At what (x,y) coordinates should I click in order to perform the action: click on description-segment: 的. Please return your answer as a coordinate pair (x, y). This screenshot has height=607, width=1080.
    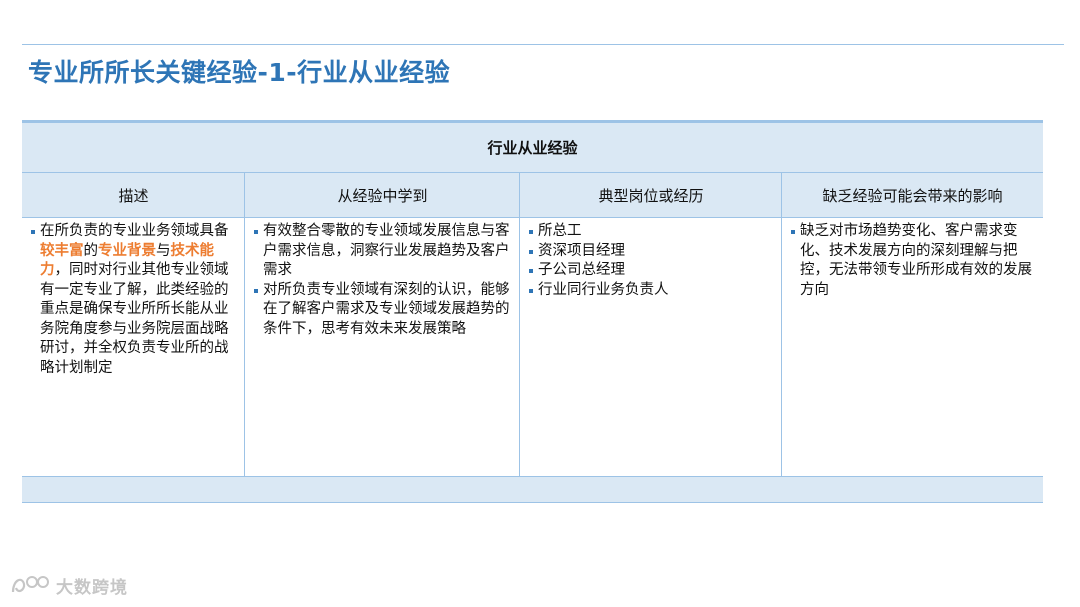
    Looking at the image, I should click on (91, 250).